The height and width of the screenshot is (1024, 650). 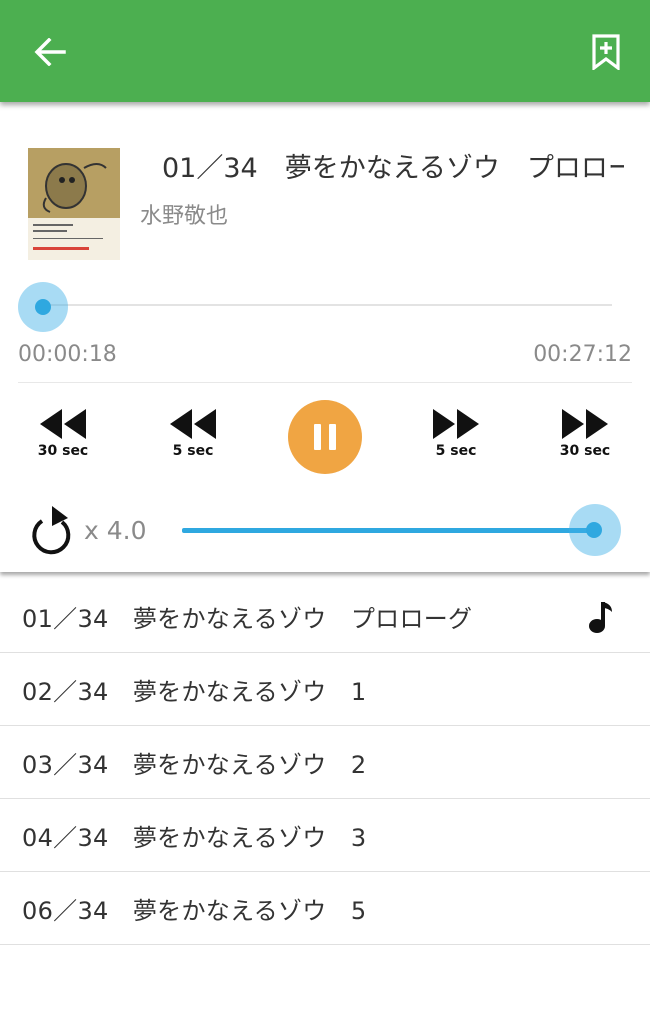 I want to click on forward-30-label: 30 sec, so click(x=585, y=451).